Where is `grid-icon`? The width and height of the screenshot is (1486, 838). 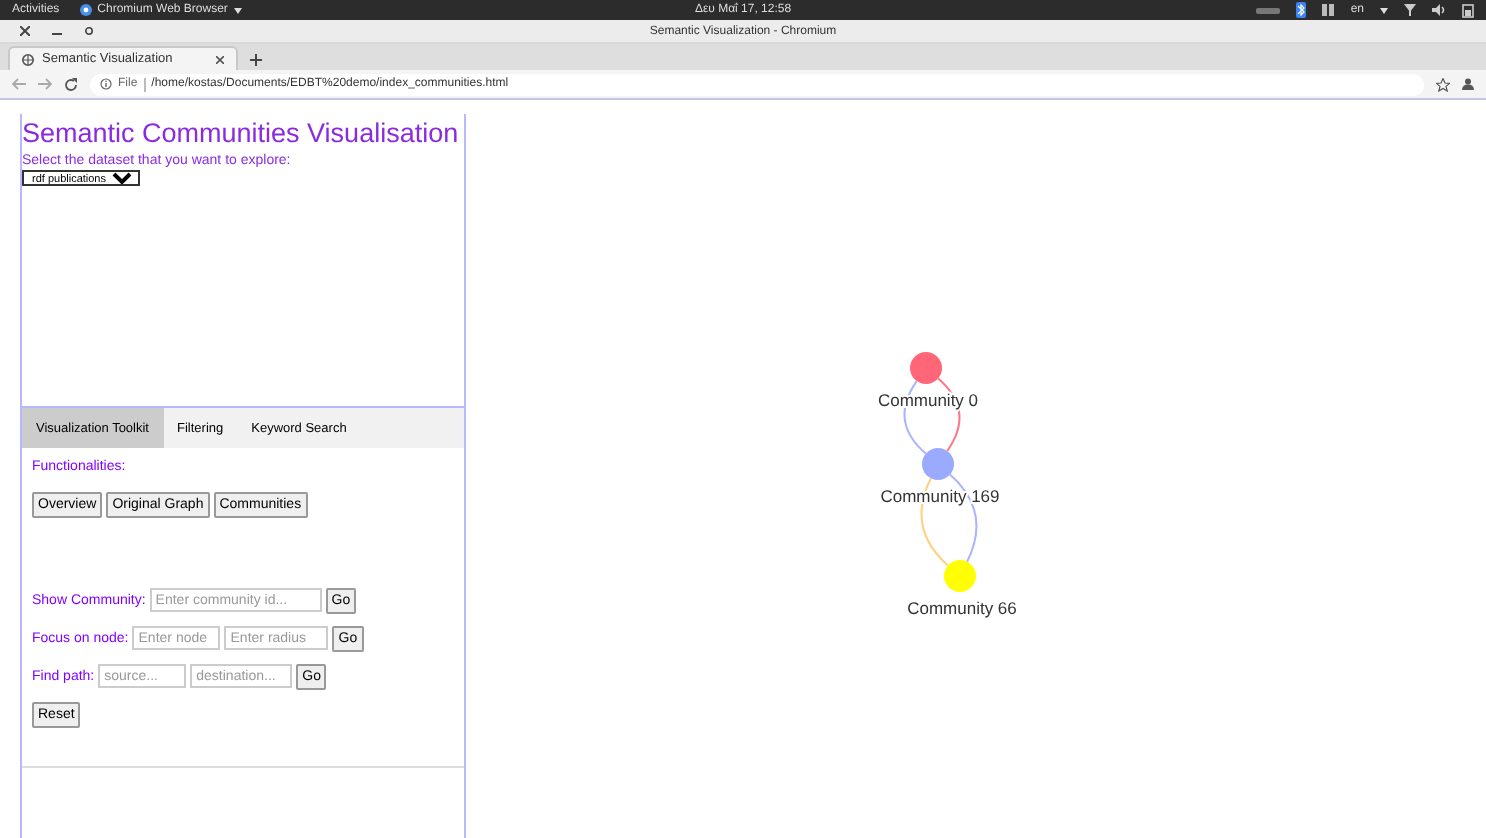
grid-icon is located at coordinates (1328, 10).